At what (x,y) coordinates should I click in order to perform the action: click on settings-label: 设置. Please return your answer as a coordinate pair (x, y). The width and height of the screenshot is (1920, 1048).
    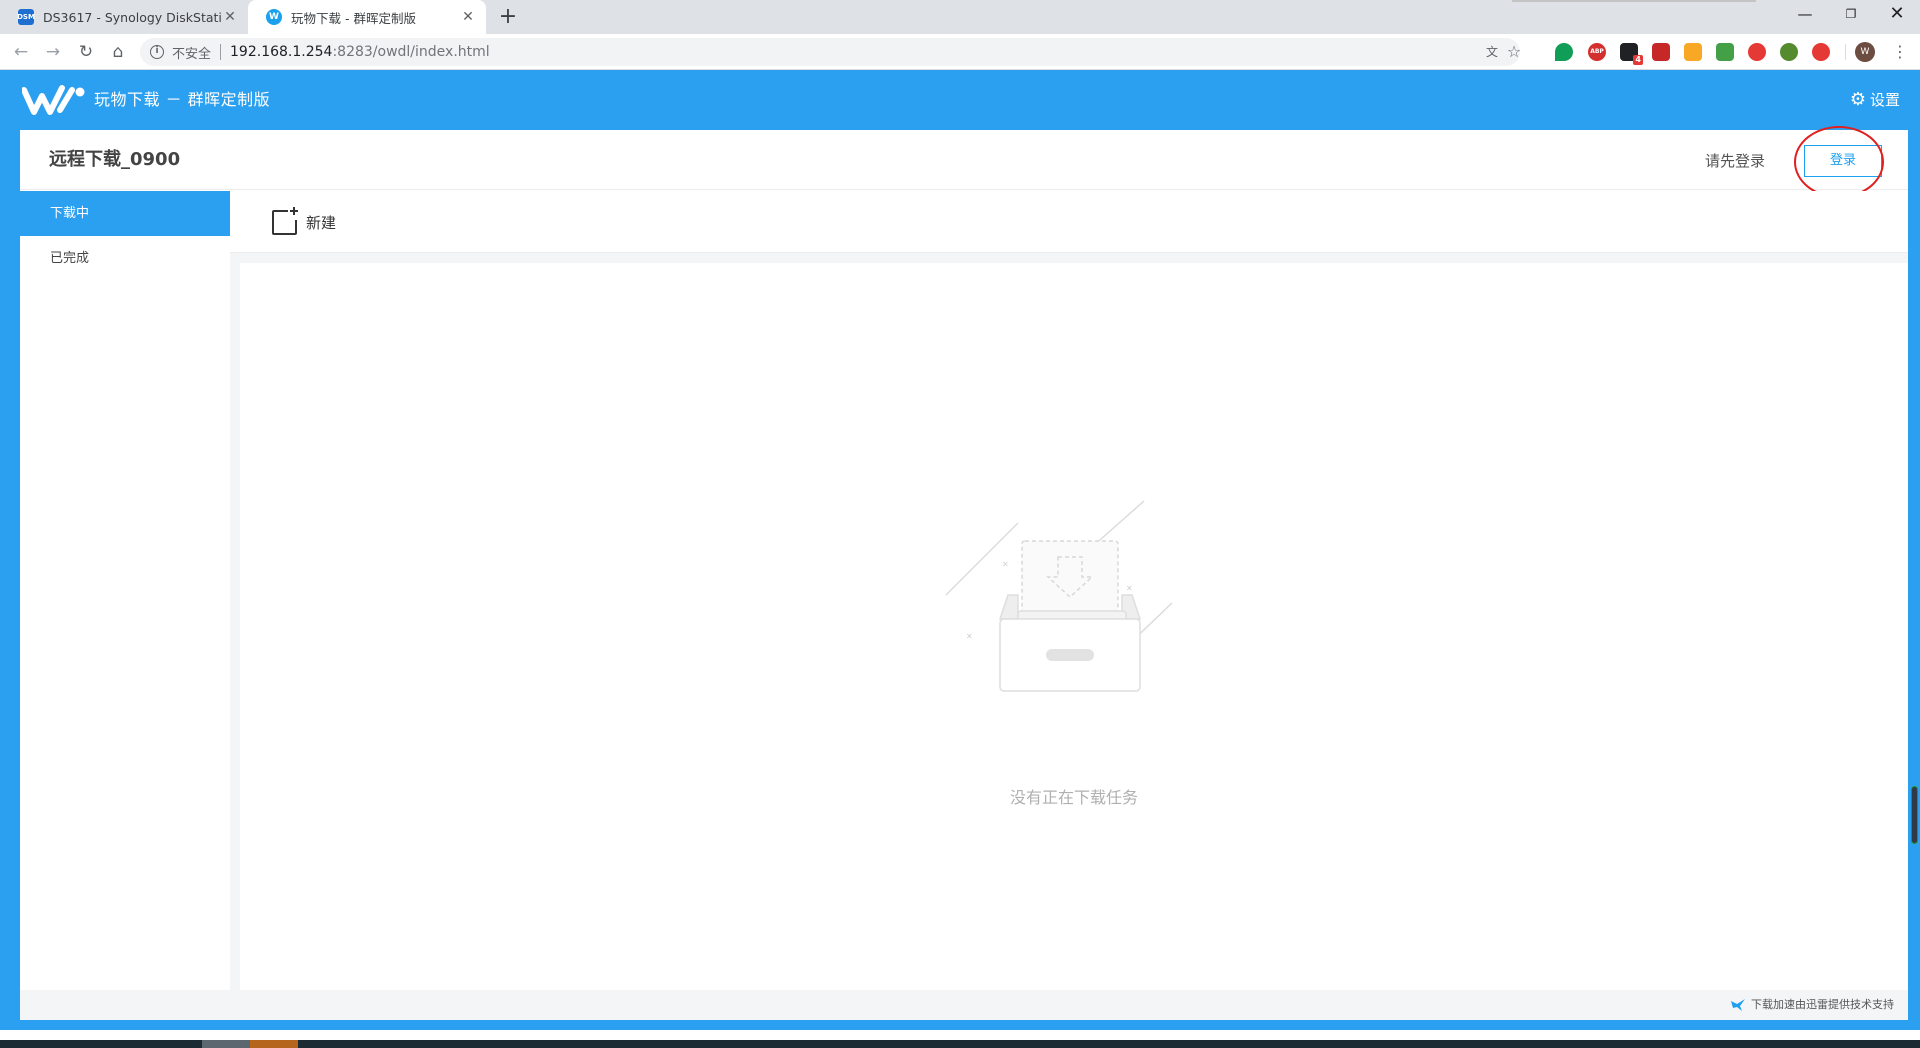
    Looking at the image, I should click on (1884, 100).